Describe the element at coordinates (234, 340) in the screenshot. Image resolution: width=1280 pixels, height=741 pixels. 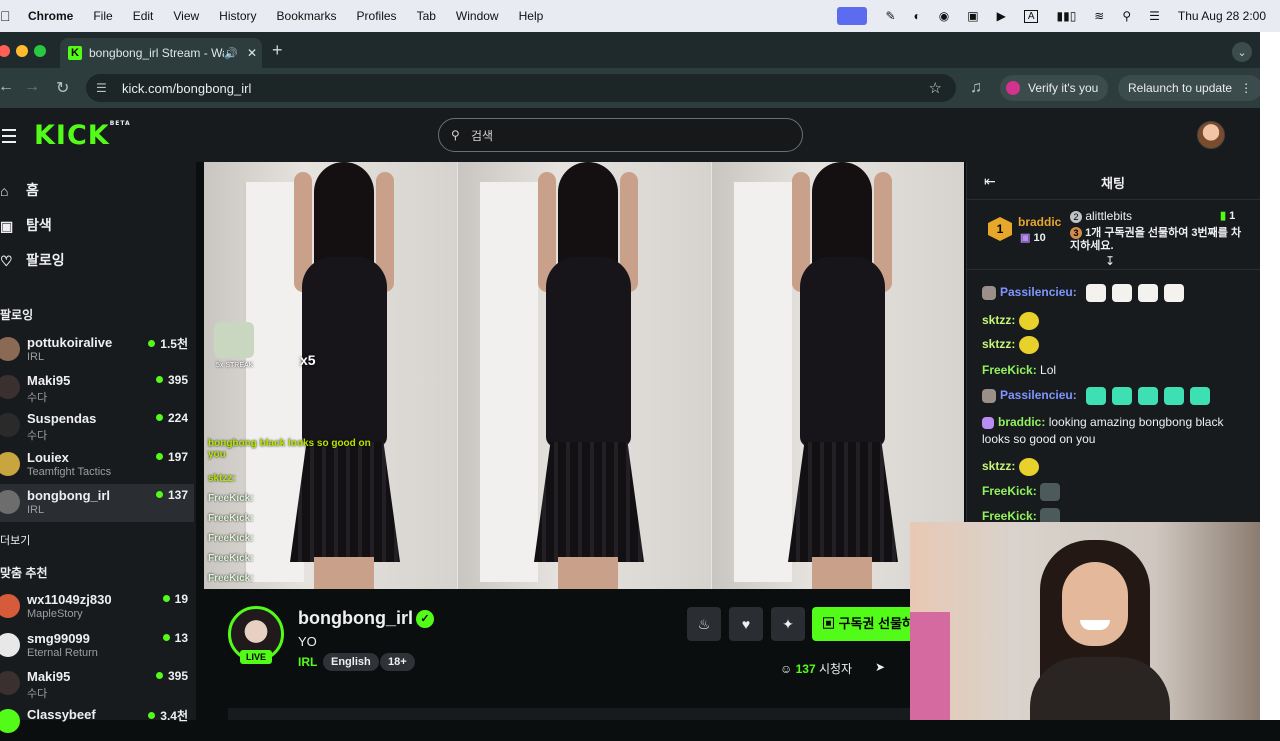
I see `streak-emote` at that location.